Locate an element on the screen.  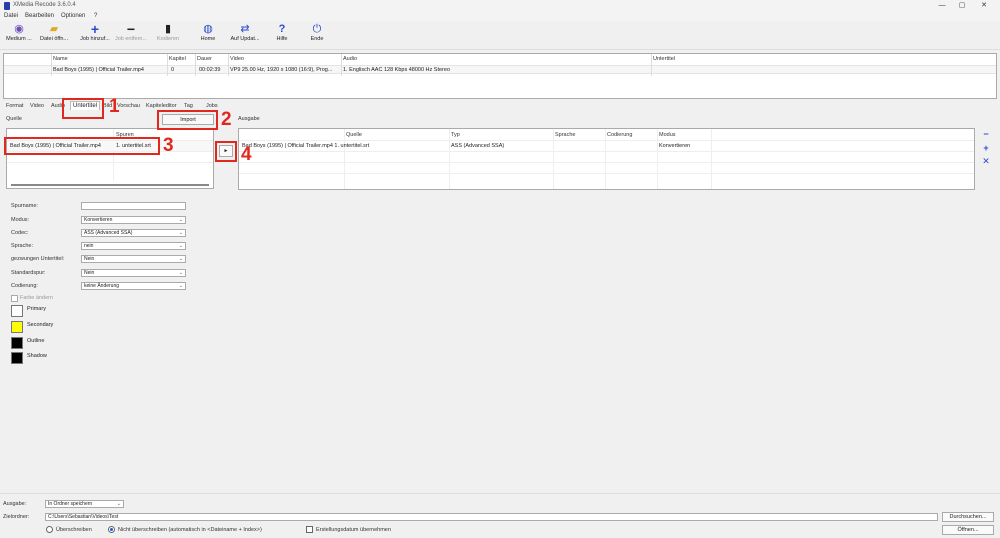
annotation-number-3: 3 is located at coordinates (168, 145).